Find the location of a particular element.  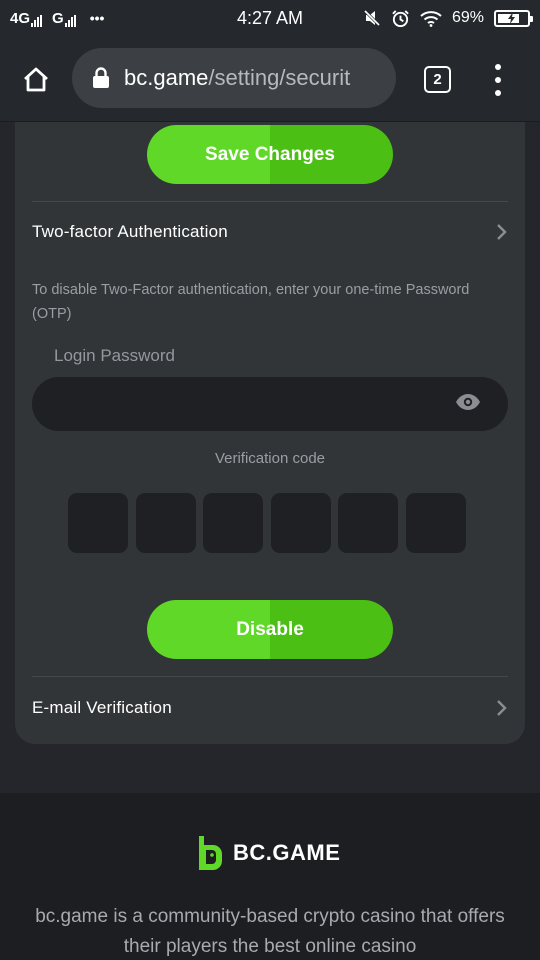

email-verification-row: E-mail Verification is located at coordinates (270, 708).